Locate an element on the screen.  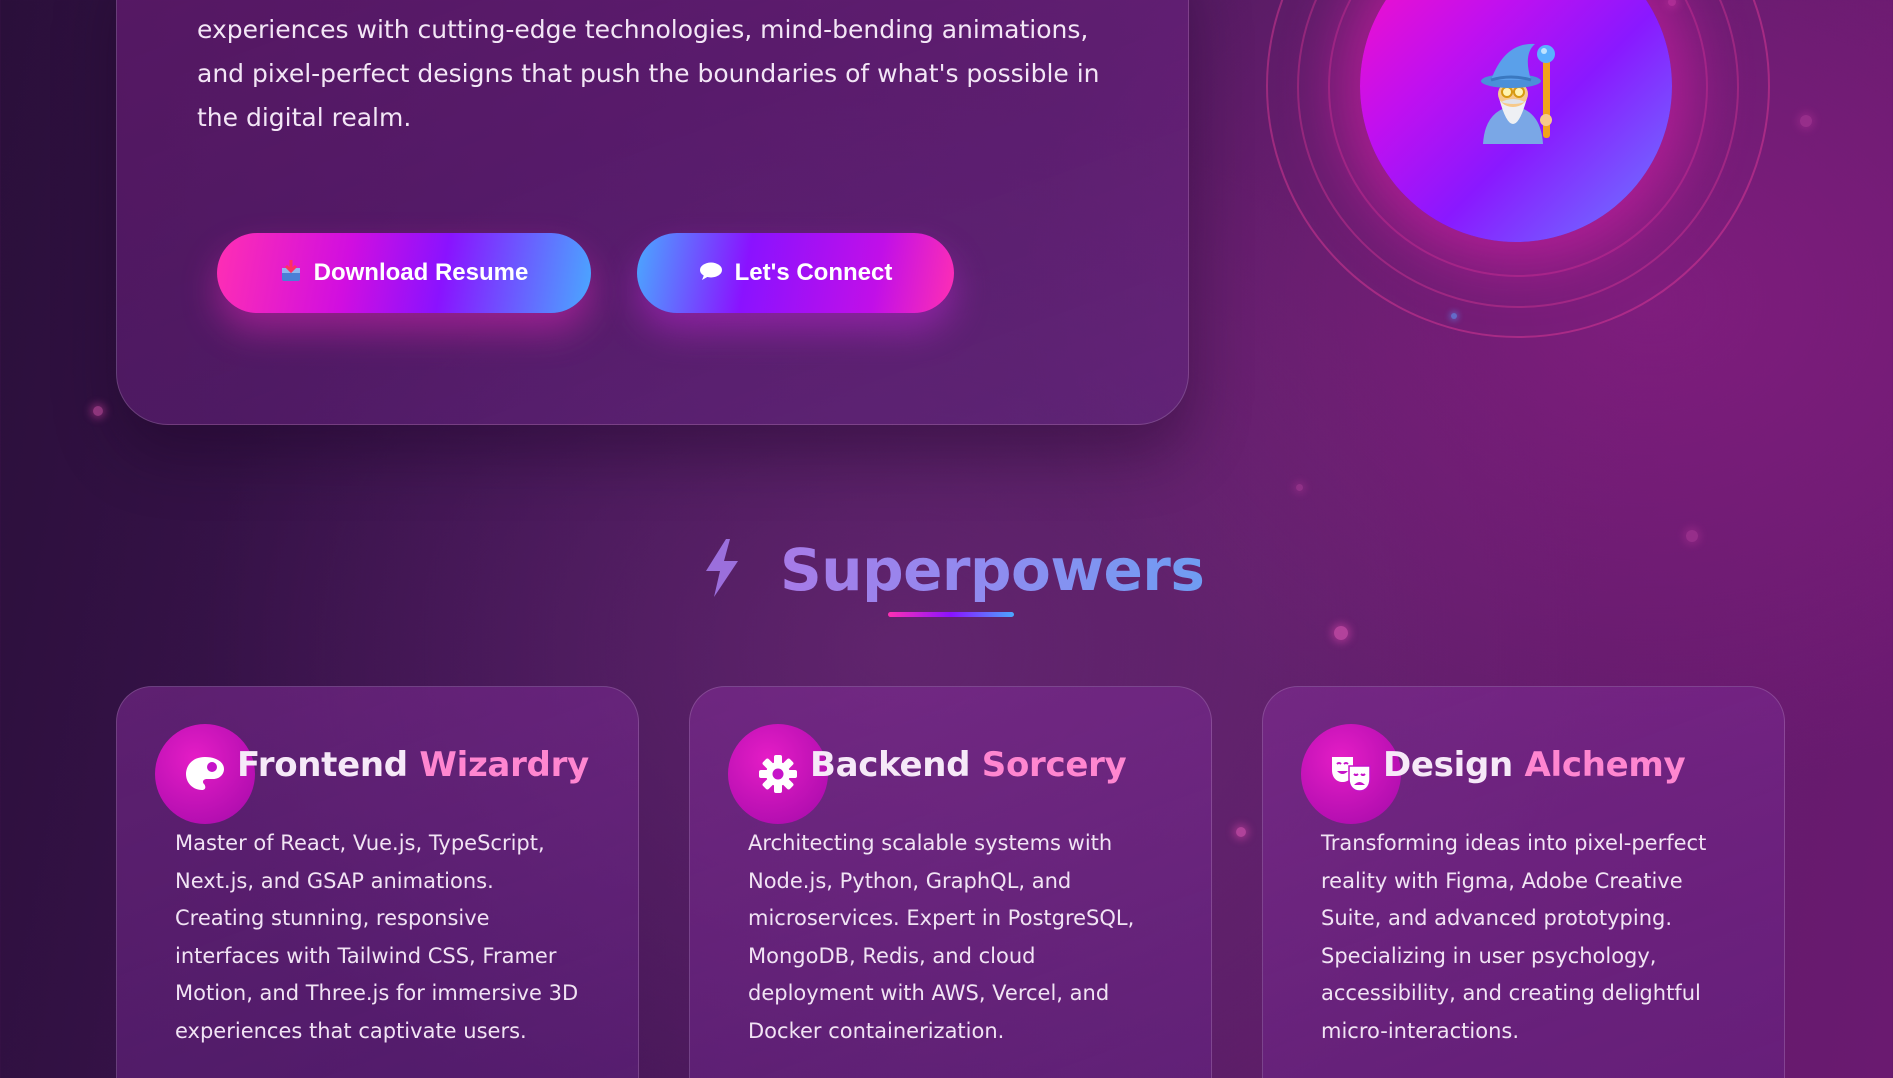
card-title: Design Alchemy is located at coordinates (1534, 765).